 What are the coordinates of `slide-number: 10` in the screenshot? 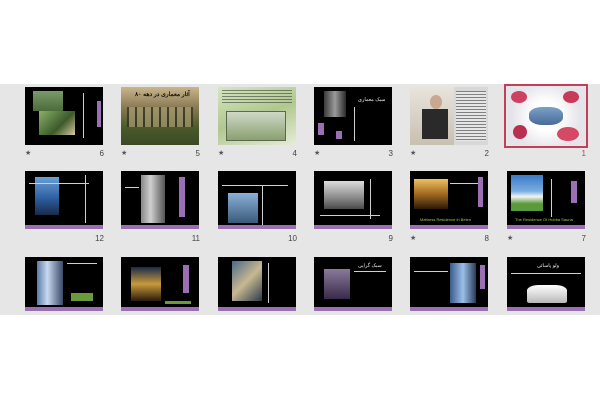 It's located at (292, 238).